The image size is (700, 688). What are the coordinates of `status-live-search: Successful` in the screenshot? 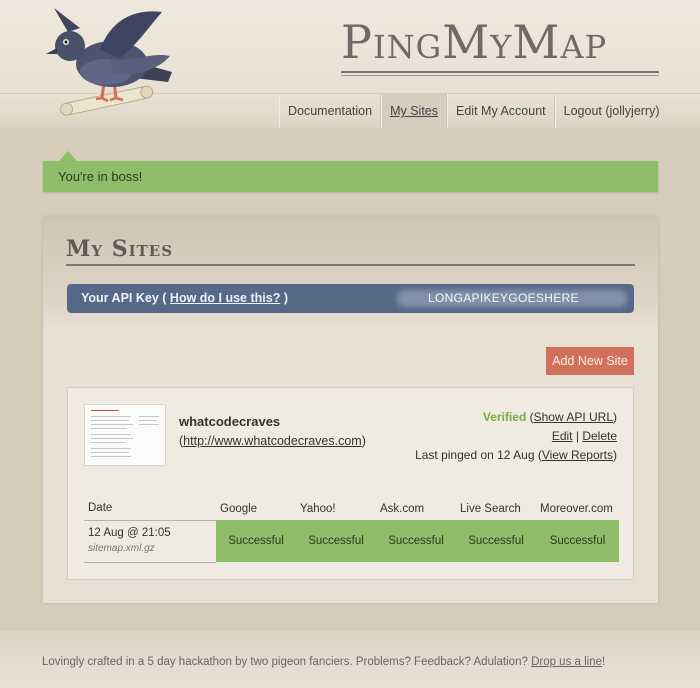 It's located at (496, 541).